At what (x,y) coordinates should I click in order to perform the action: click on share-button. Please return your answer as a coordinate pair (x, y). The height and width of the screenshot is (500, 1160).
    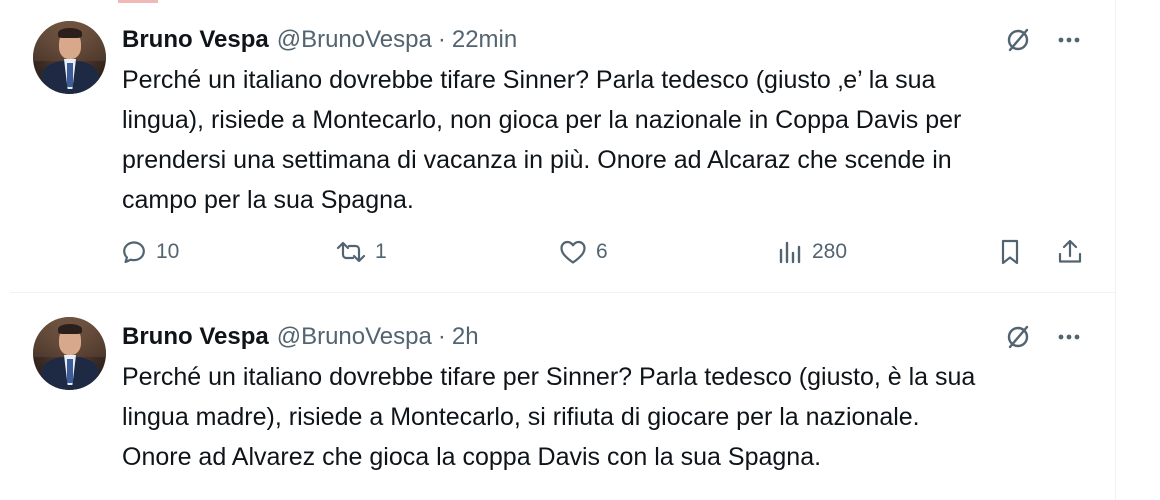
    Looking at the image, I should click on (1070, 252).